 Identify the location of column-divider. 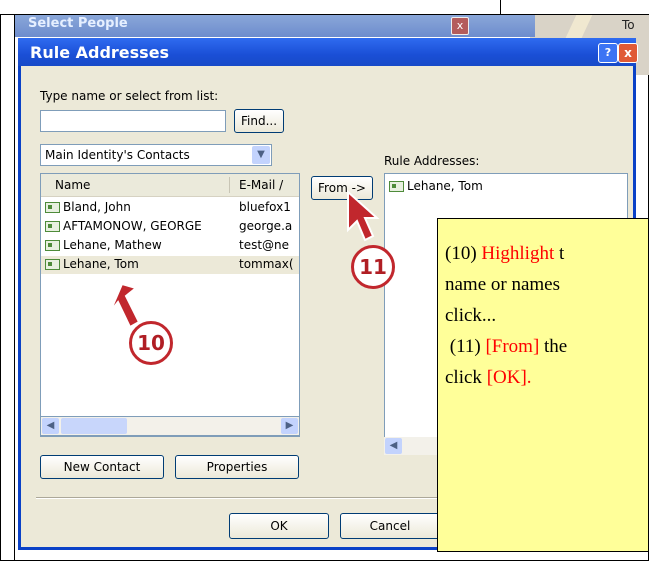
(229, 185).